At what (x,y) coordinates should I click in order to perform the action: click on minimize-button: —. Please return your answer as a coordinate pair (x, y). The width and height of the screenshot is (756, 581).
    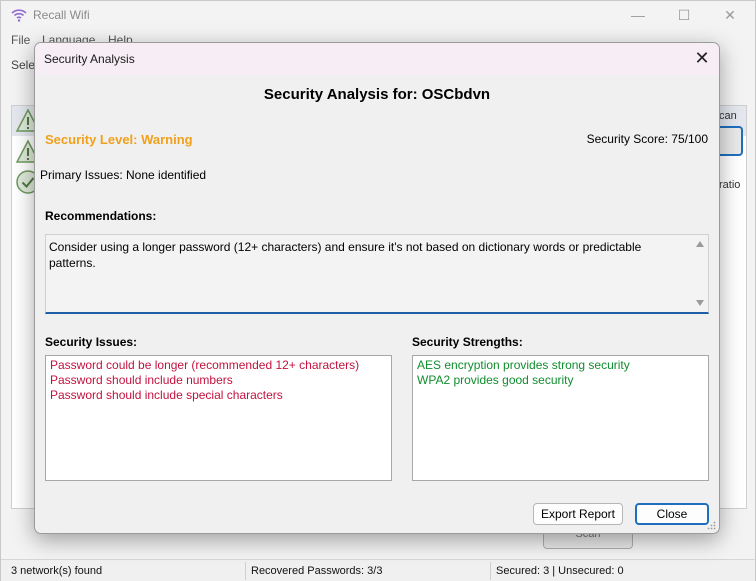
    Looking at the image, I should click on (638, 15).